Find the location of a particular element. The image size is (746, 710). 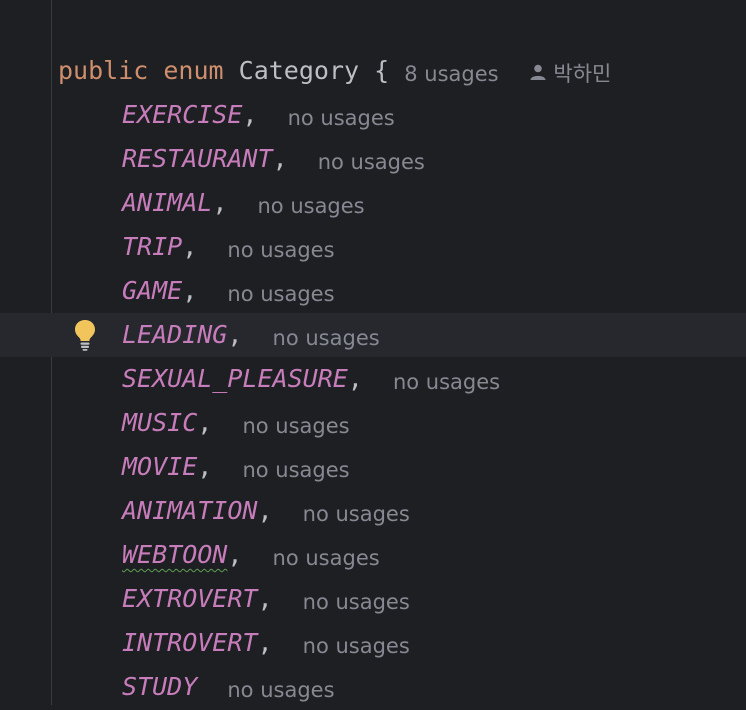

lightbulb-icon is located at coordinates (85, 335).